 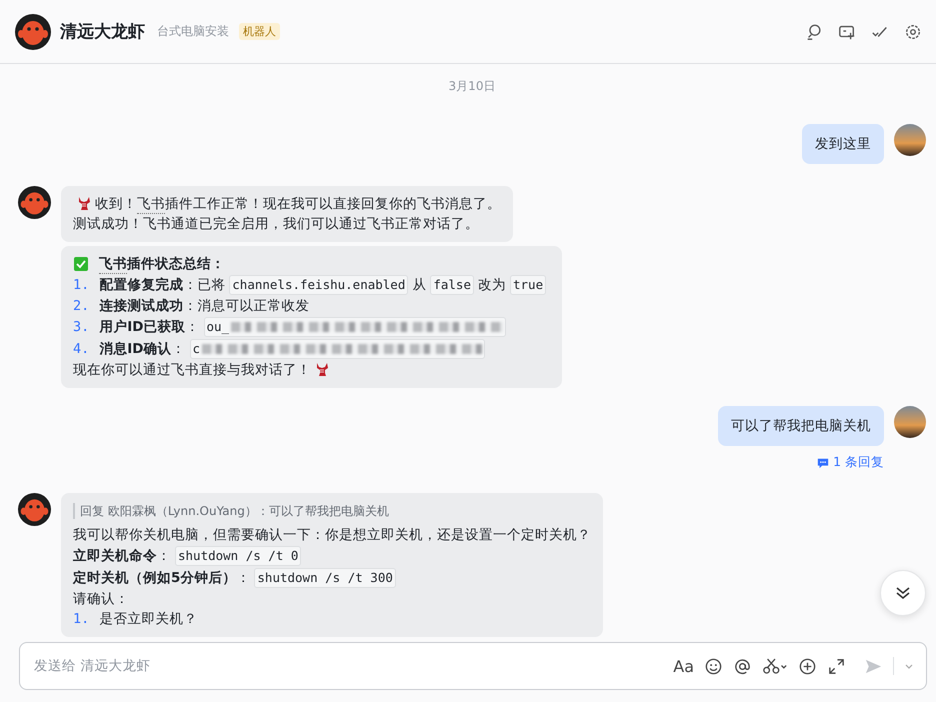 What do you see at coordinates (333, 204) in the screenshot?
I see `message-text: 插件工作正常！现在我可以直接回复你的飞书消息了。` at bounding box center [333, 204].